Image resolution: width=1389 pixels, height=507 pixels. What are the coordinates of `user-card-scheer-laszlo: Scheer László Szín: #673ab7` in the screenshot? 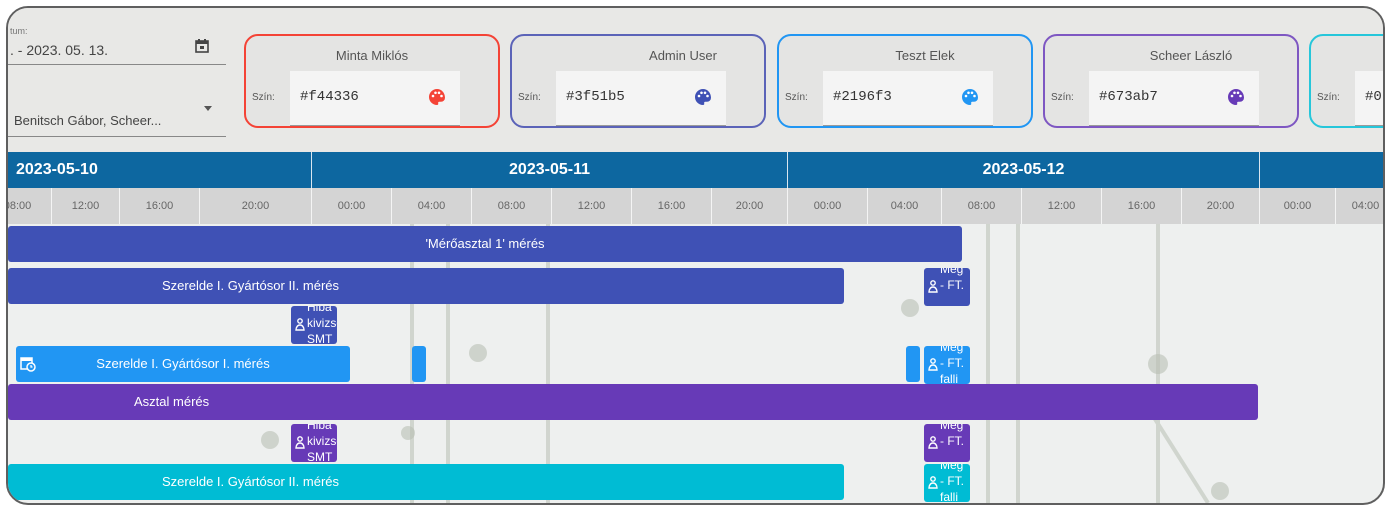 It's located at (1171, 81).